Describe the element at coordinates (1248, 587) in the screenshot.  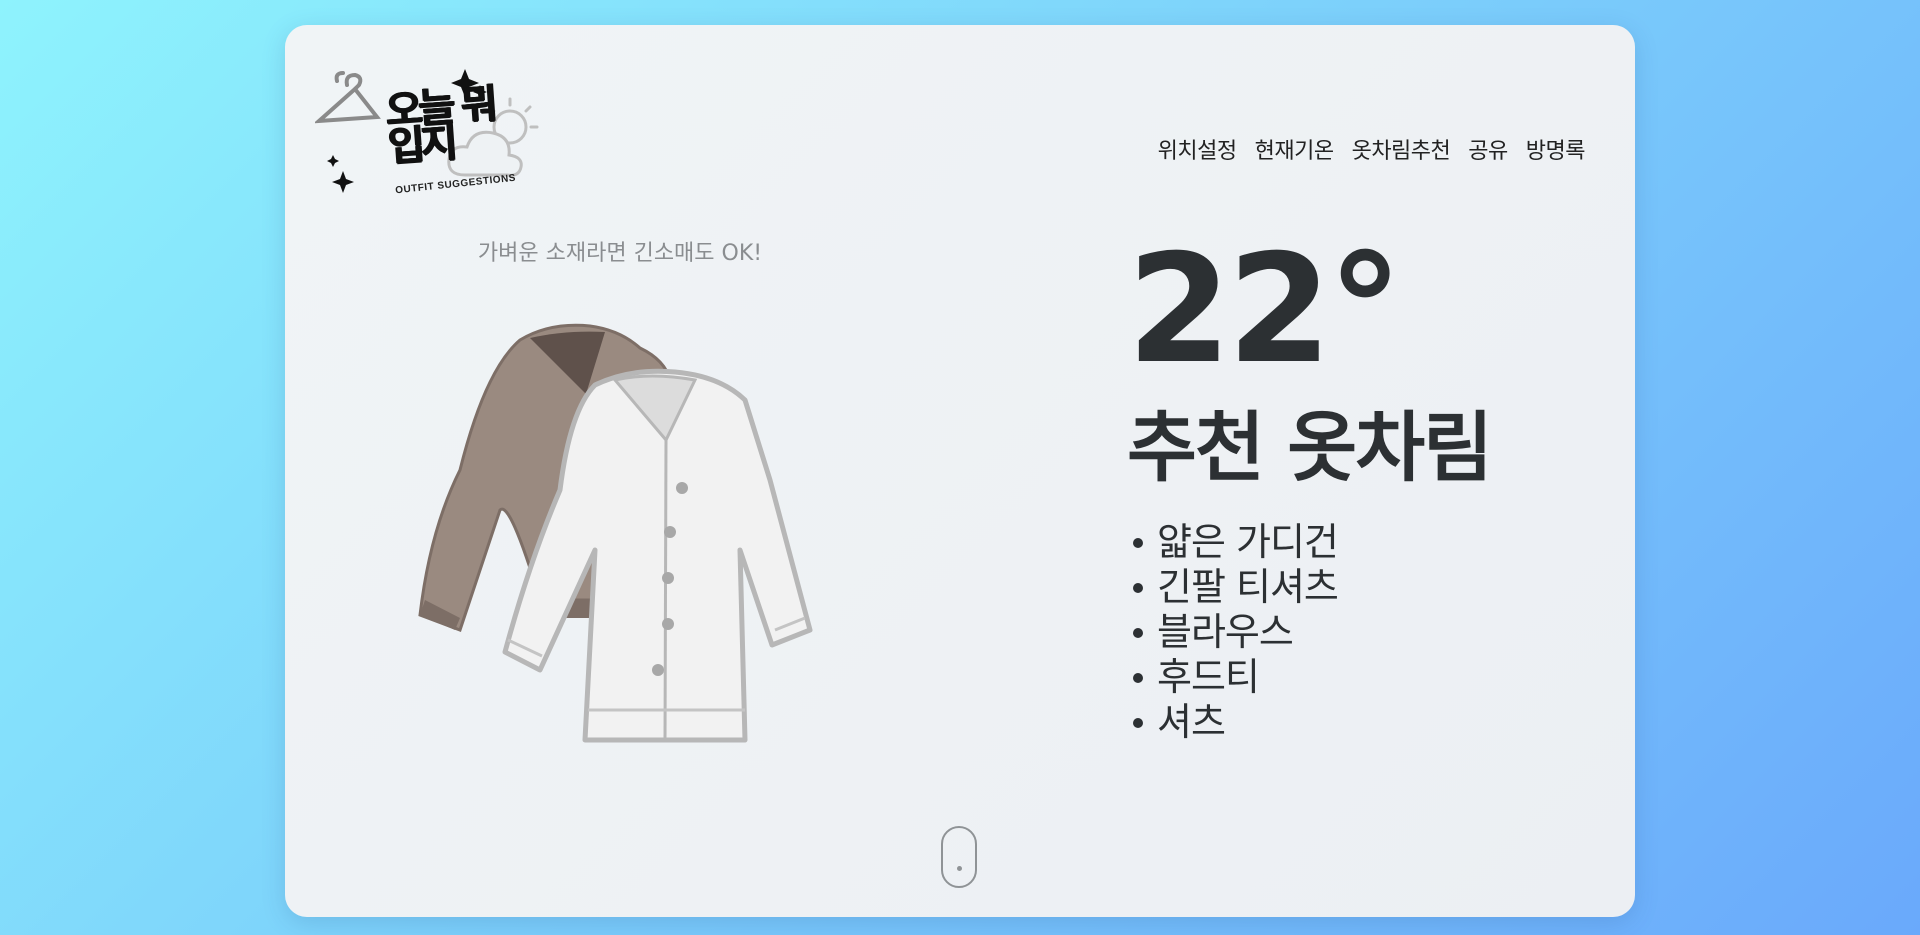
I see `recommend-item: 긴팔 티셔츠` at that location.